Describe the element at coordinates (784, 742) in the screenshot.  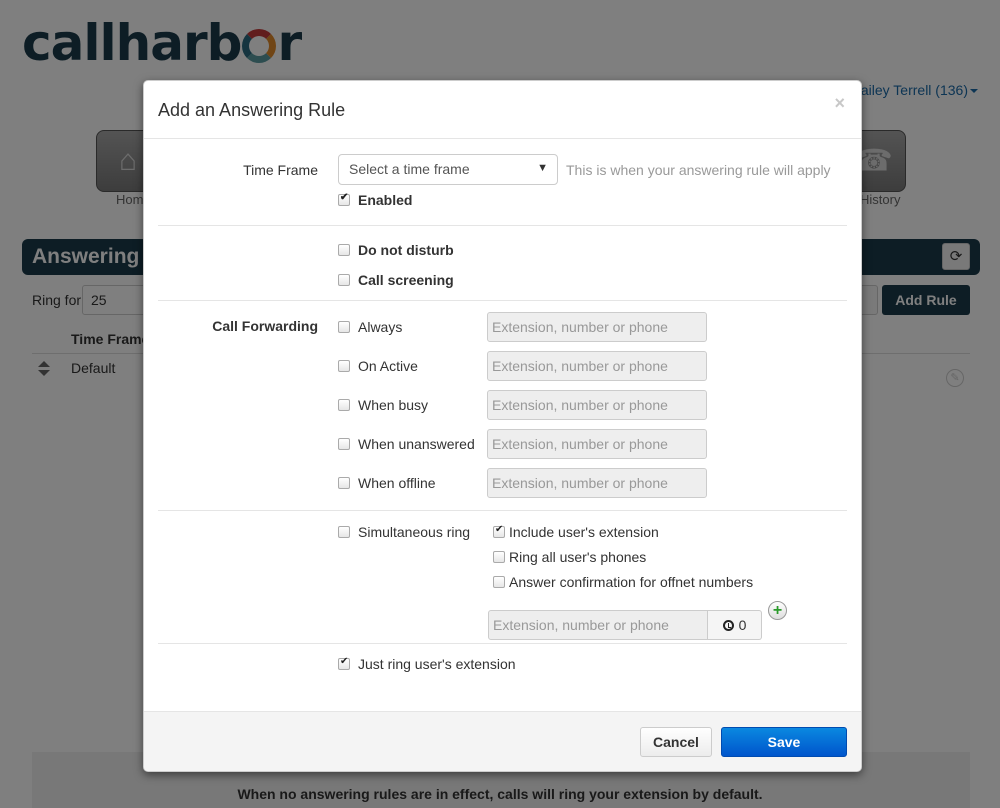
I see `save-button: Save` at that location.